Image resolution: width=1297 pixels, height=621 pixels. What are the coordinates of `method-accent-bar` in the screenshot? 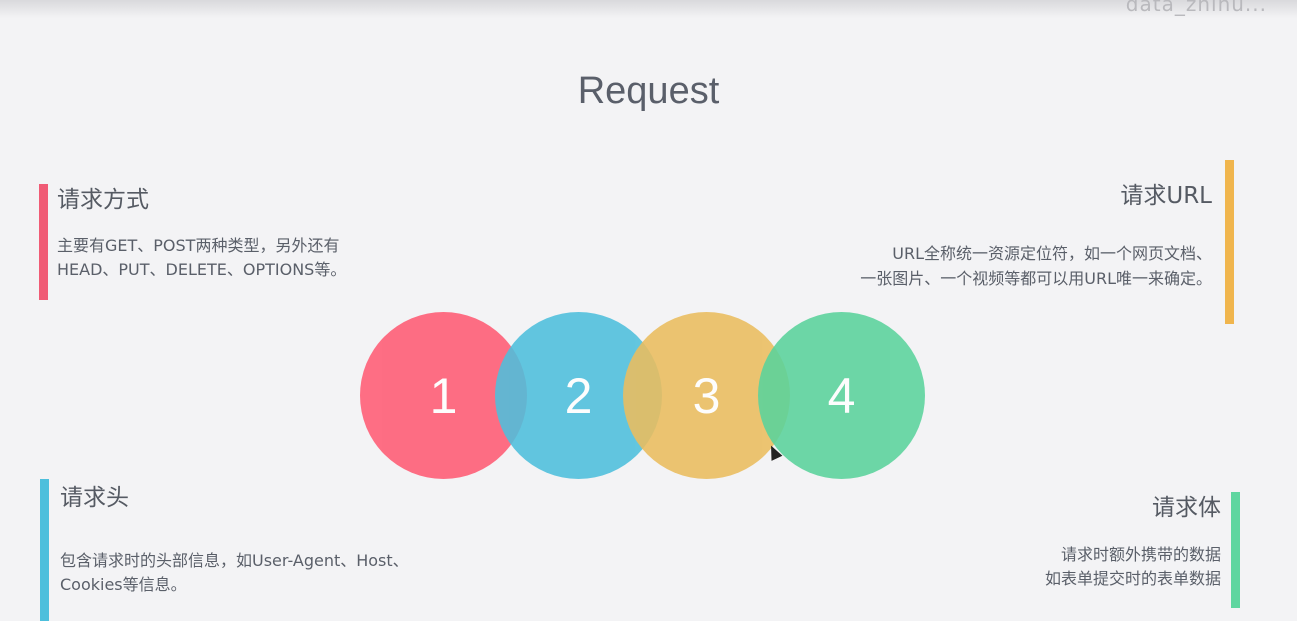 It's located at (43, 242).